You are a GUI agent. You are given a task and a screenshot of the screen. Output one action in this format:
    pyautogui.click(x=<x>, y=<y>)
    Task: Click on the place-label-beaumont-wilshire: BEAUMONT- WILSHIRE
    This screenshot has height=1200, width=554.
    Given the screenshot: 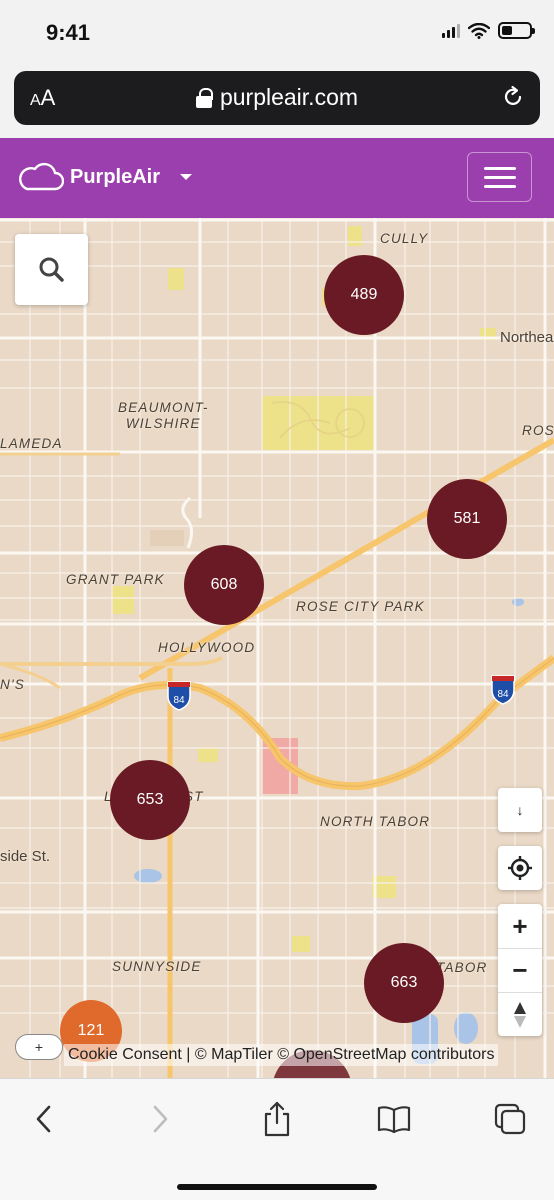 What is the action you would take?
    pyautogui.click(x=163, y=415)
    